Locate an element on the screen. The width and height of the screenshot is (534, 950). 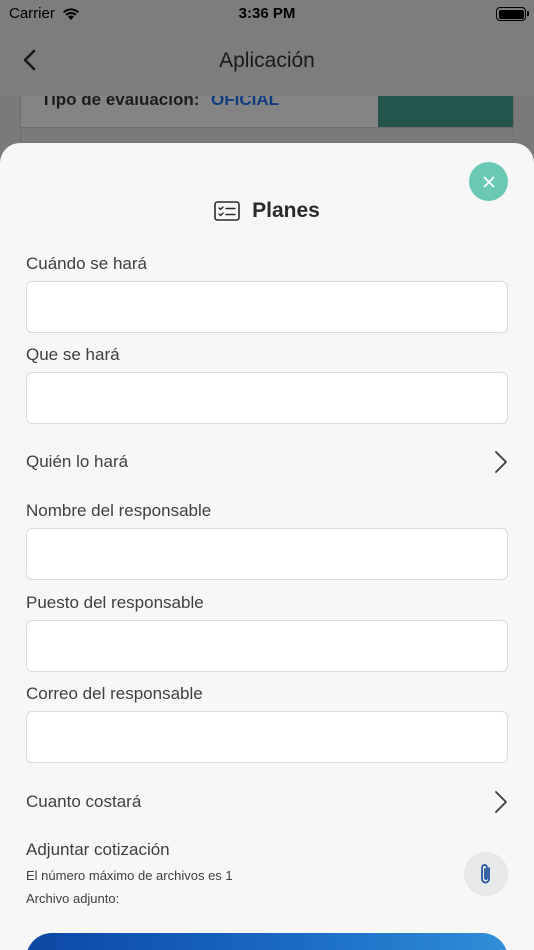
manager-position-label: Puesto del responsable is located at coordinates (115, 602).